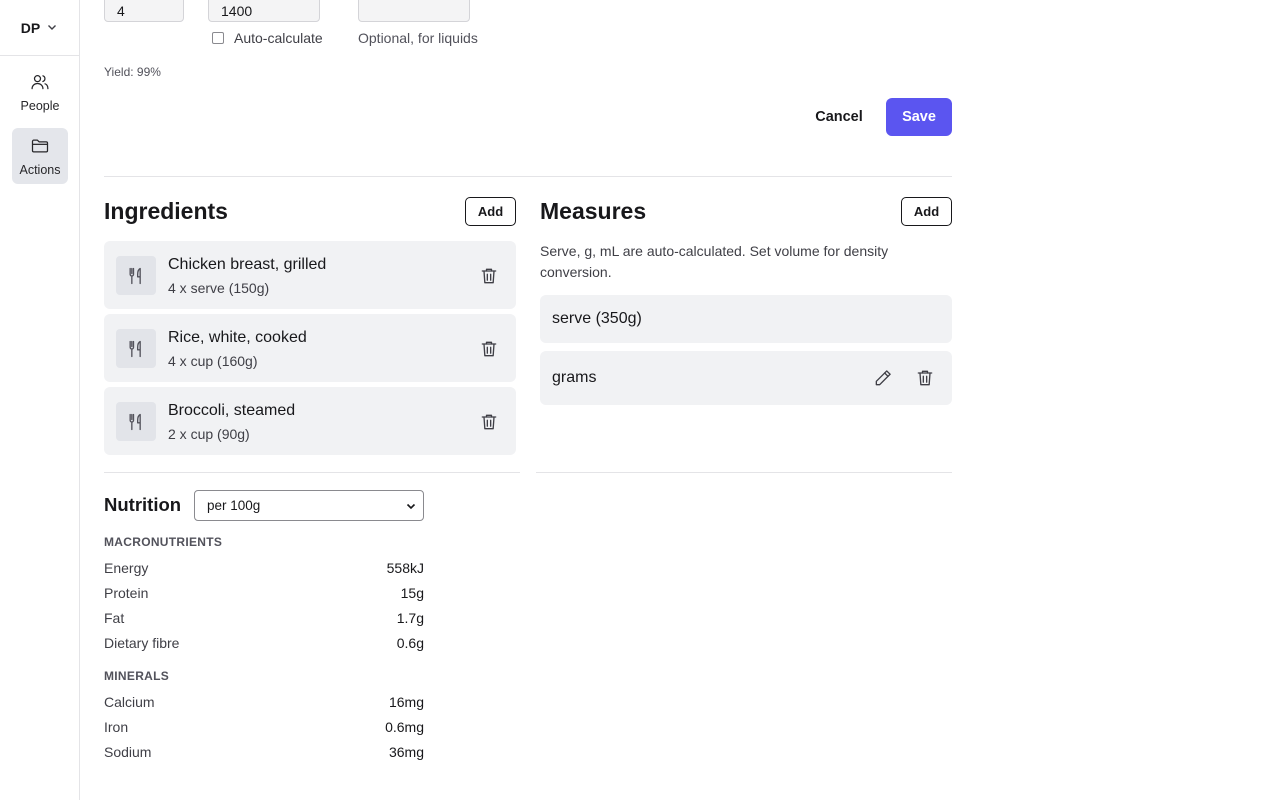 This screenshot has height=800, width=1280. What do you see at coordinates (410, 618) in the screenshot?
I see `nutrient-value: 1.7g` at bounding box center [410, 618].